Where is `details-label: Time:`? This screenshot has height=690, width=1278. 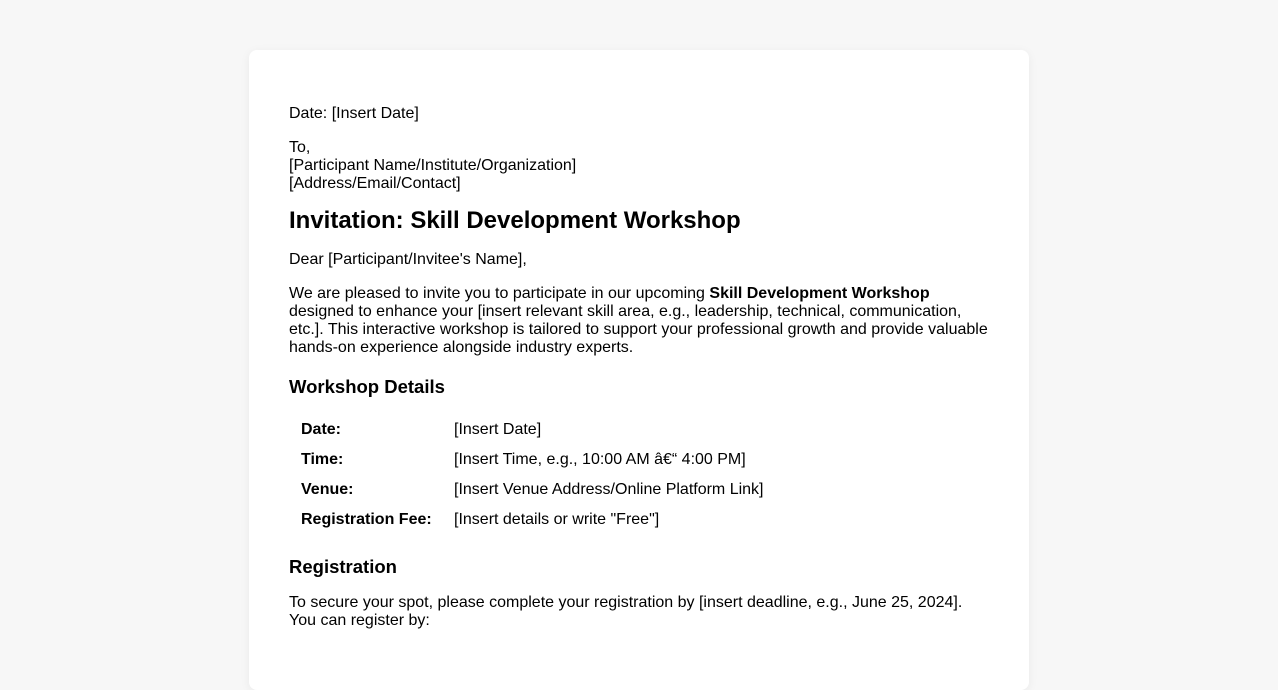 details-label: Time: is located at coordinates (322, 459).